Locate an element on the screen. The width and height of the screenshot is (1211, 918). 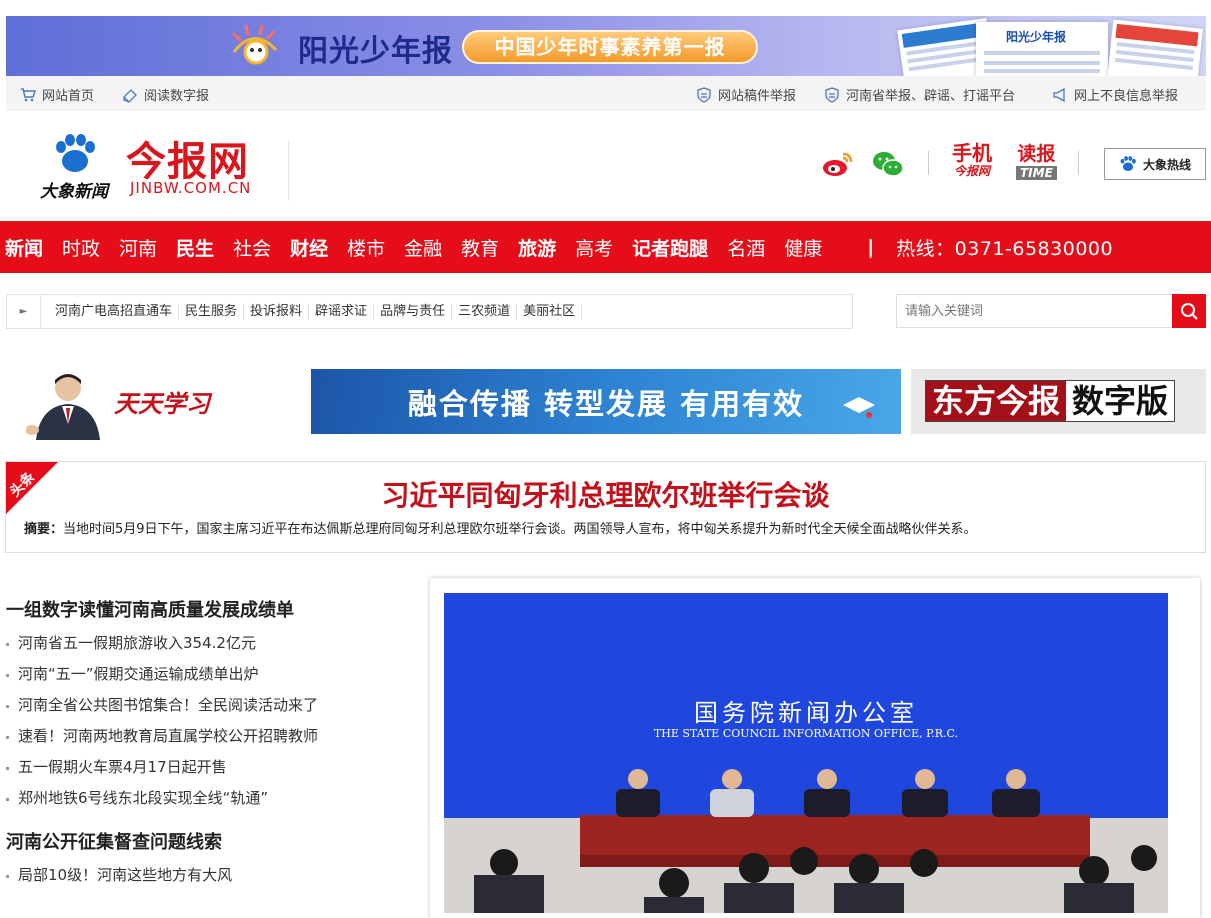
epaper-link: 阅读数字报 is located at coordinates (165, 94).